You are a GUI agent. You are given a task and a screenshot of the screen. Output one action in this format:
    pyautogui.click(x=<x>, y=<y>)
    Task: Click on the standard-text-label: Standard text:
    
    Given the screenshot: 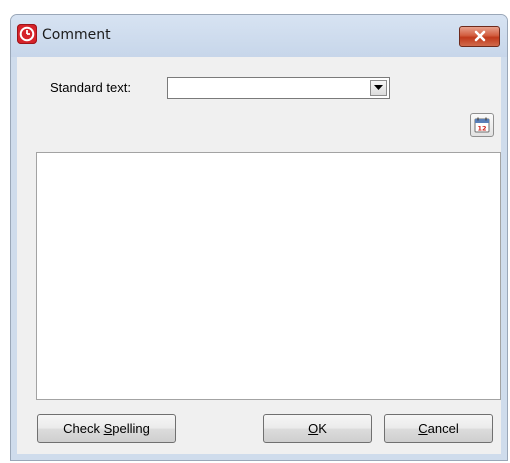 What is the action you would take?
    pyautogui.click(x=90, y=87)
    